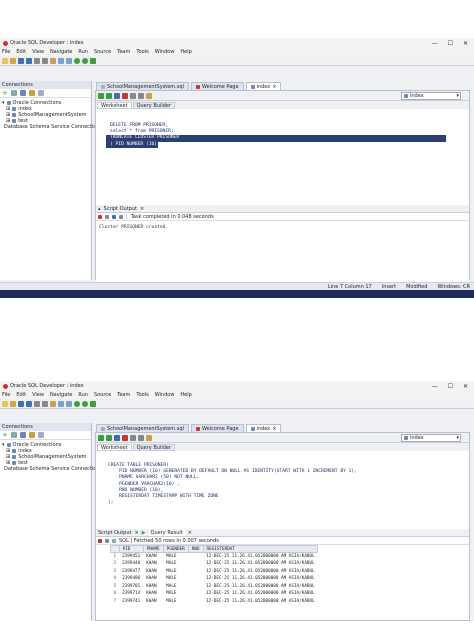 This screenshot has width=474, height=632. What do you see at coordinates (83, 52) in the screenshot?
I see `menu-run: Run` at bounding box center [83, 52].